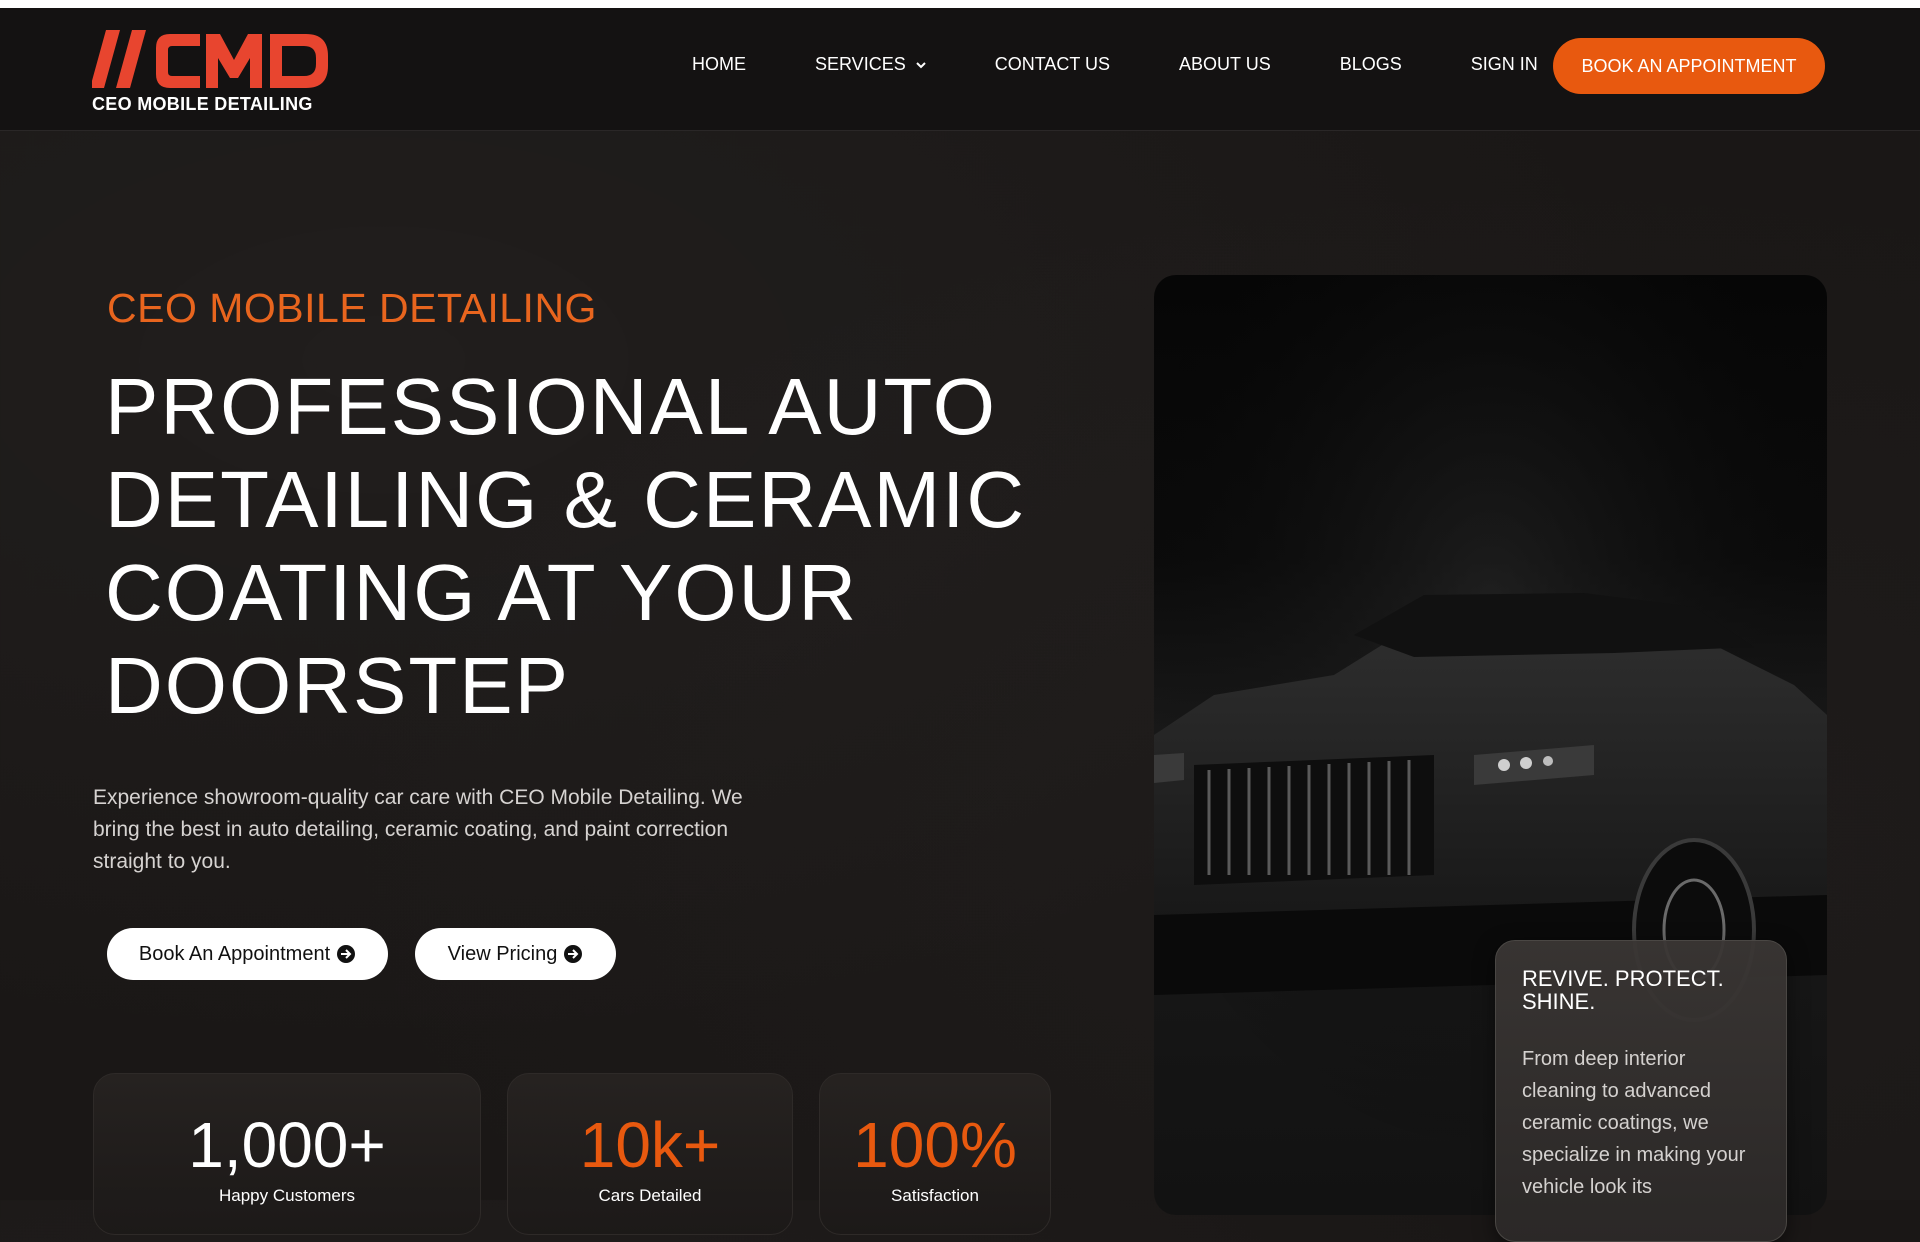 The width and height of the screenshot is (1920, 1242). Describe the element at coordinates (337, 685) in the screenshot. I see `headline-line: DOORSTEP` at that location.